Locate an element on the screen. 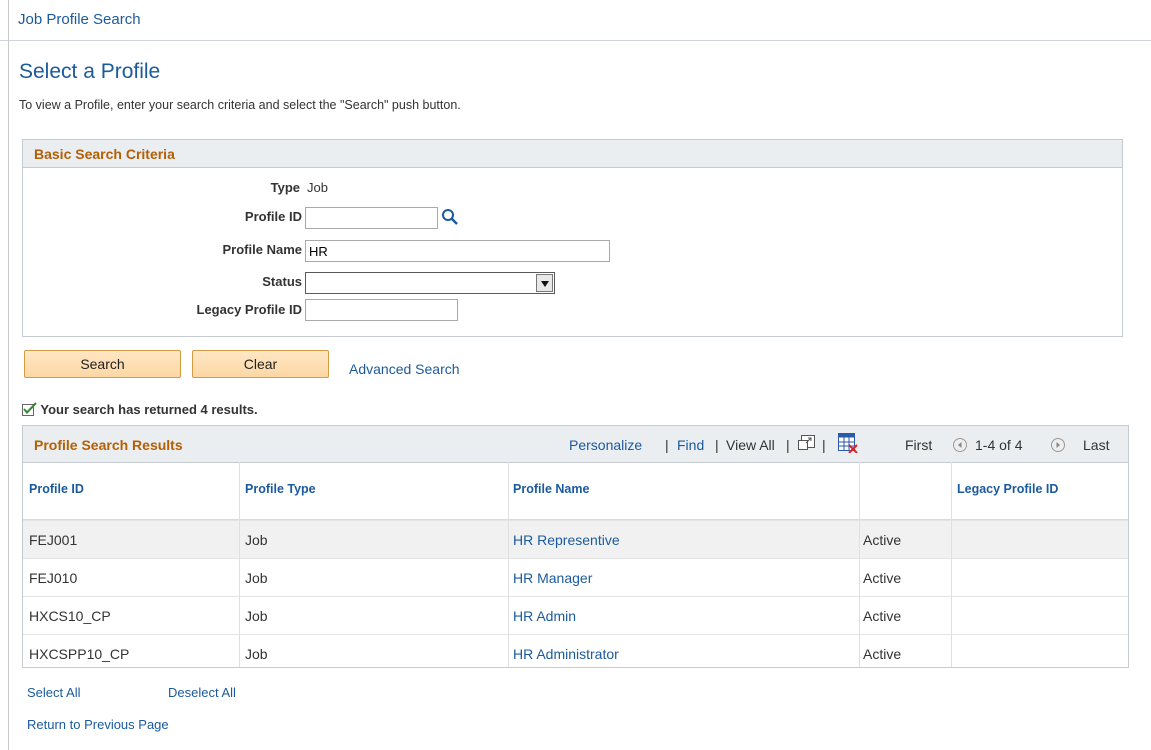 The width and height of the screenshot is (1151, 750). table-row: FEJ010 Job HR Manager Active is located at coordinates (575, 577).